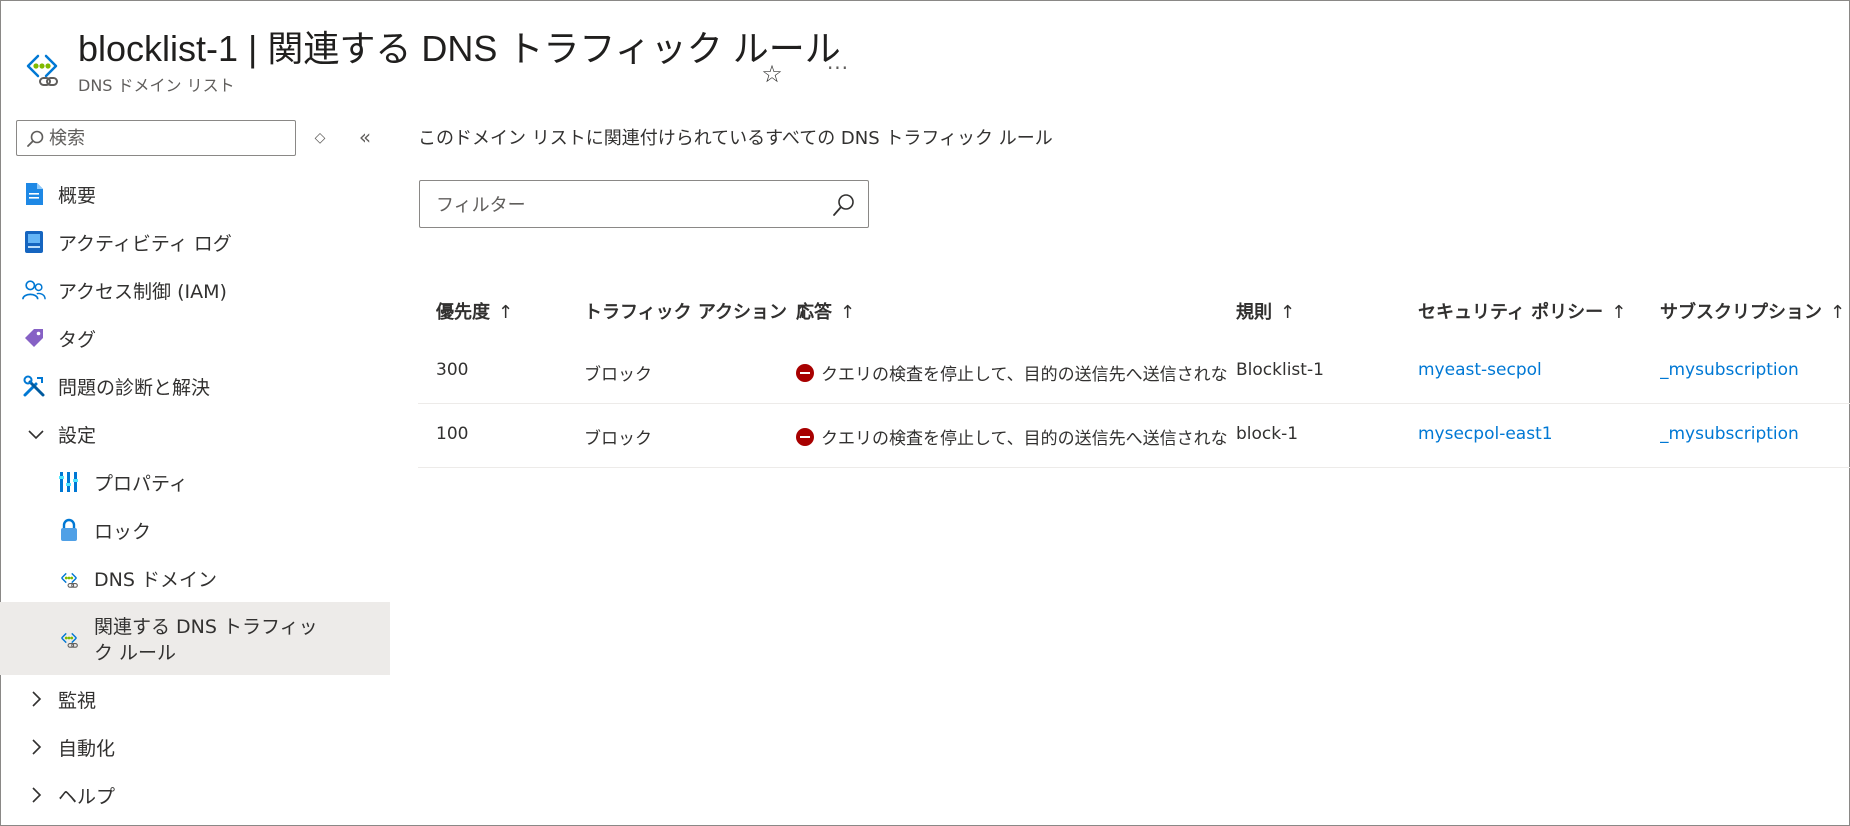  I want to click on menu-search-box, so click(156, 138).